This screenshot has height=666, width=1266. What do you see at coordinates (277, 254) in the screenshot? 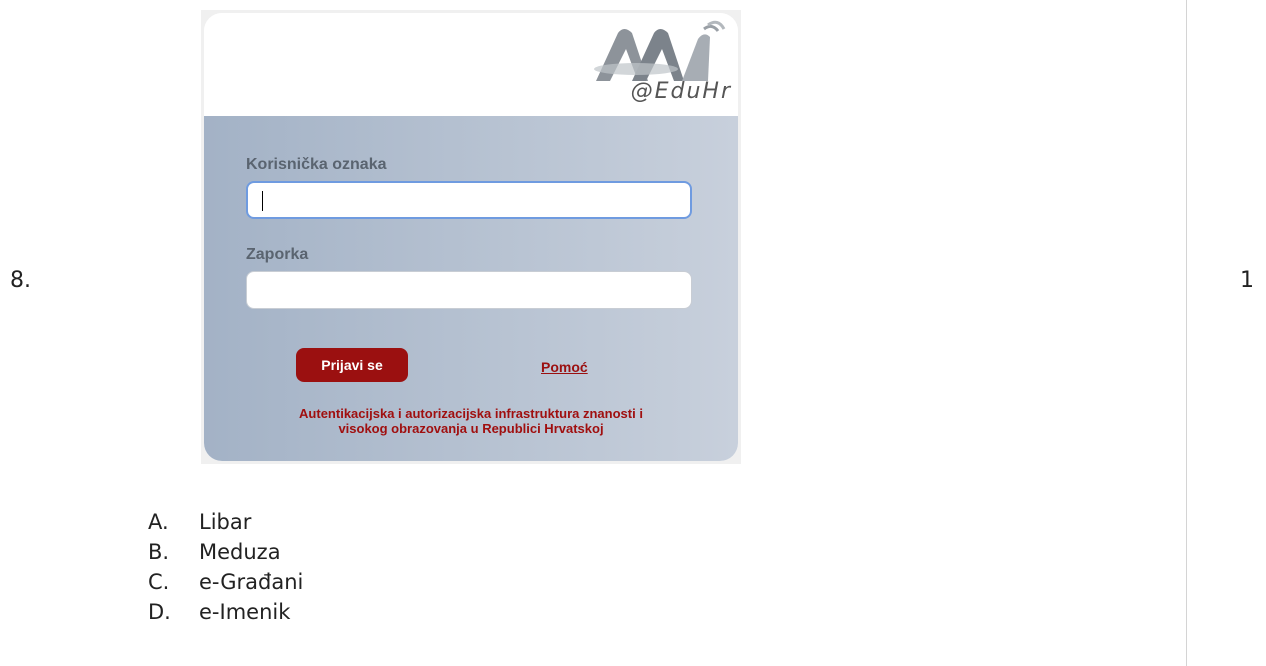
I see `password-label: Zaporka` at bounding box center [277, 254].